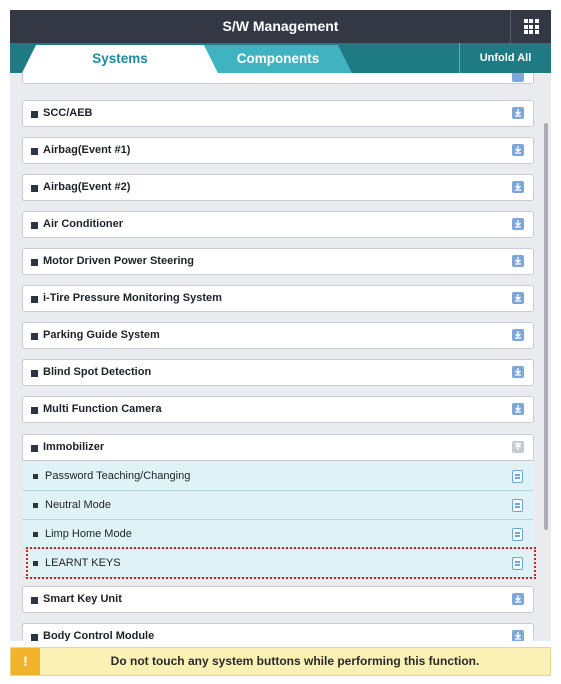 This screenshot has height=684, width=561. I want to click on grid-icon, so click(531, 26).